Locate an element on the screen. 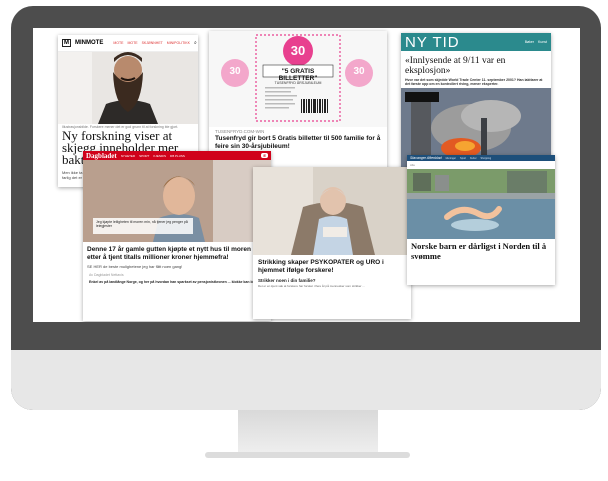 Image resolution: width=608 pixels, height=481 pixels. swimming-child-photo is located at coordinates (481, 204).